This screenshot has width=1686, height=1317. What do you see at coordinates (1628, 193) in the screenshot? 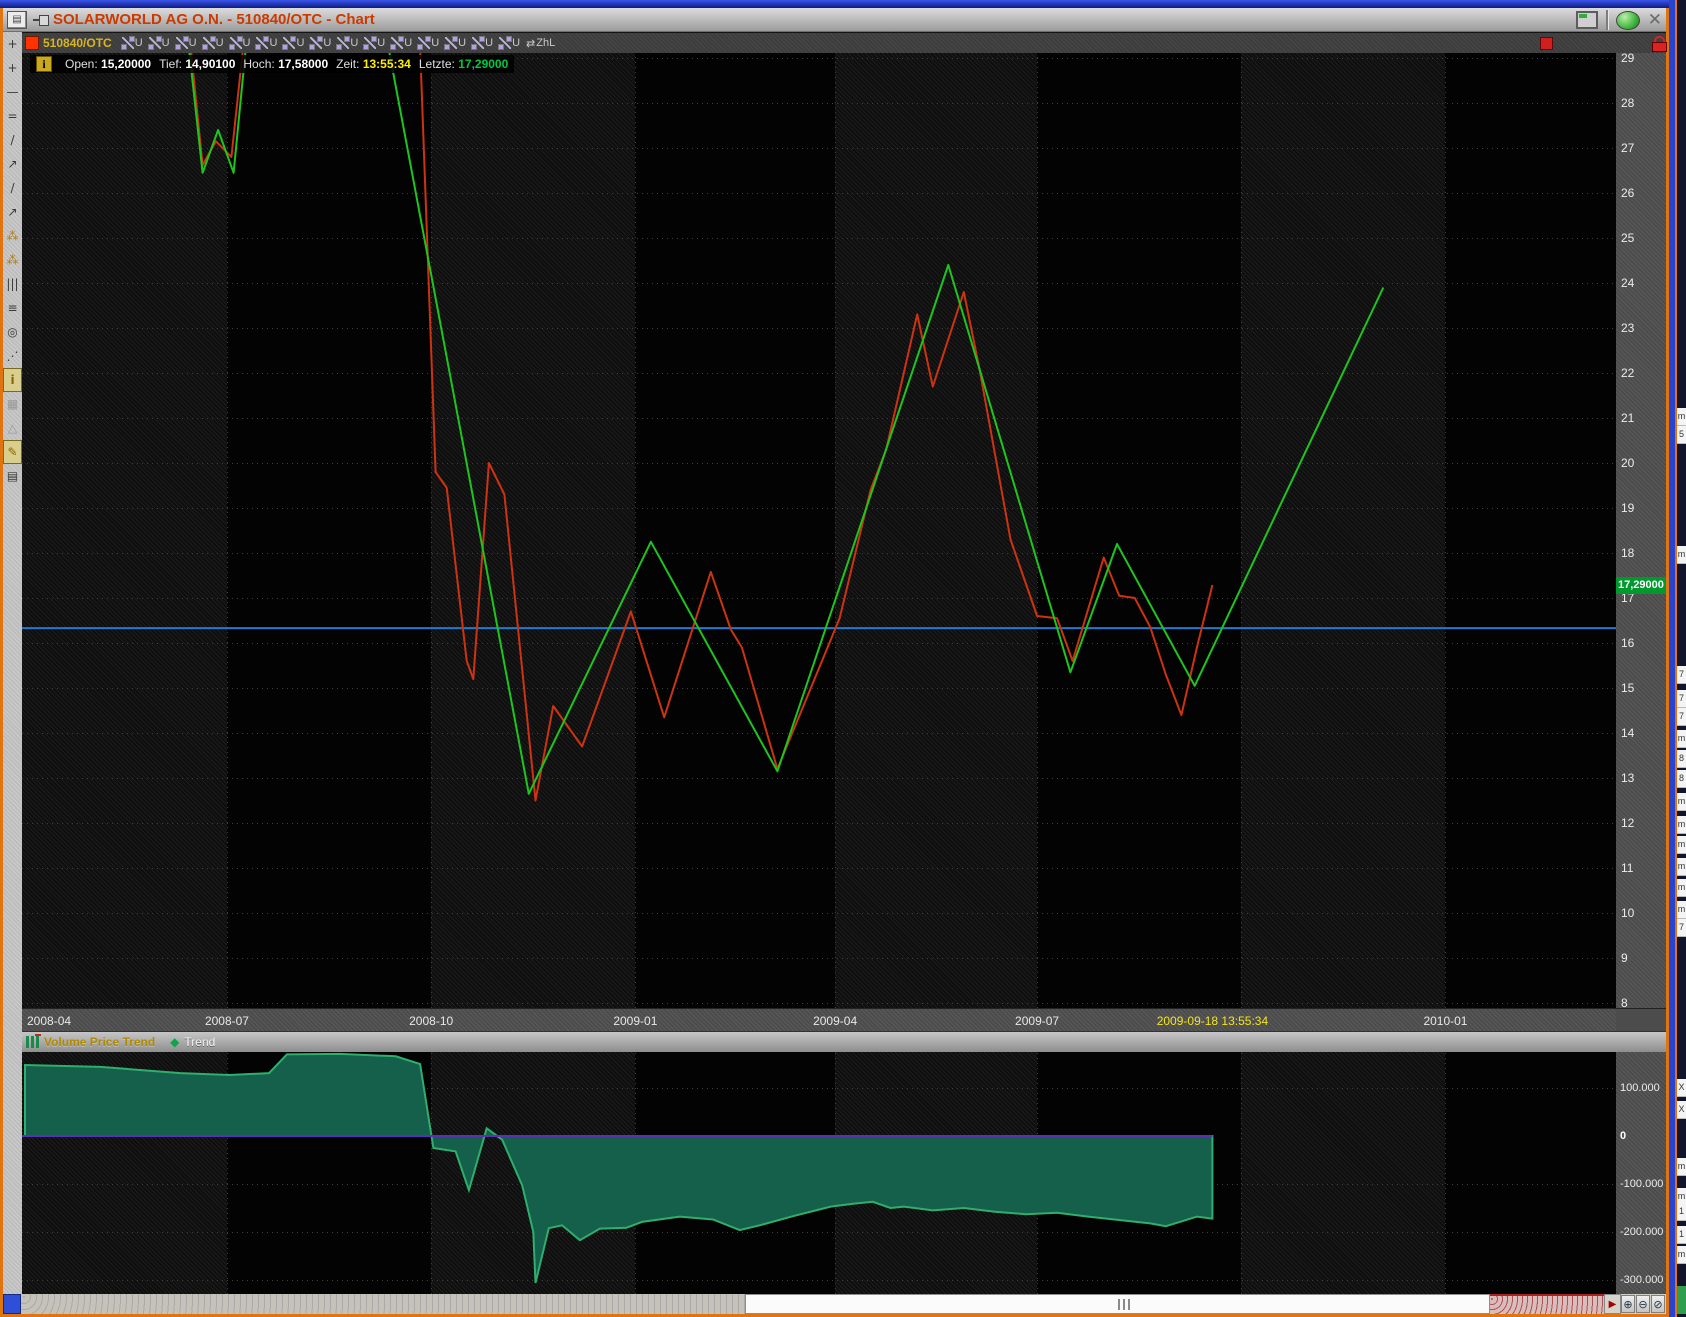
I see `price-tick-label: 26` at bounding box center [1628, 193].